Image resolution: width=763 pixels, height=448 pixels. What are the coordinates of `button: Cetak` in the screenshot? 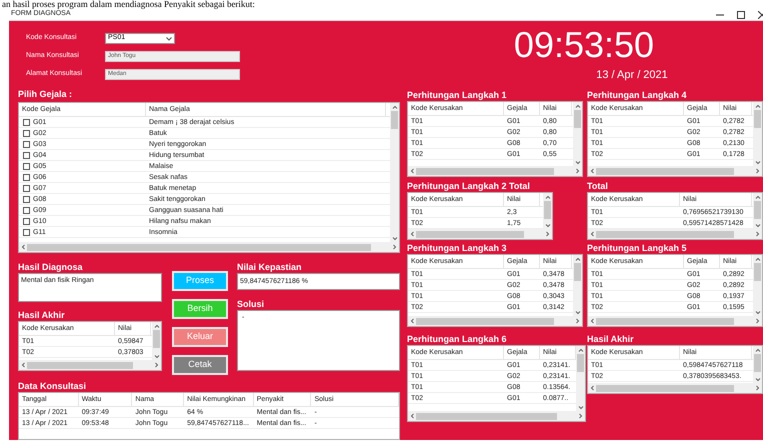 It's located at (200, 365).